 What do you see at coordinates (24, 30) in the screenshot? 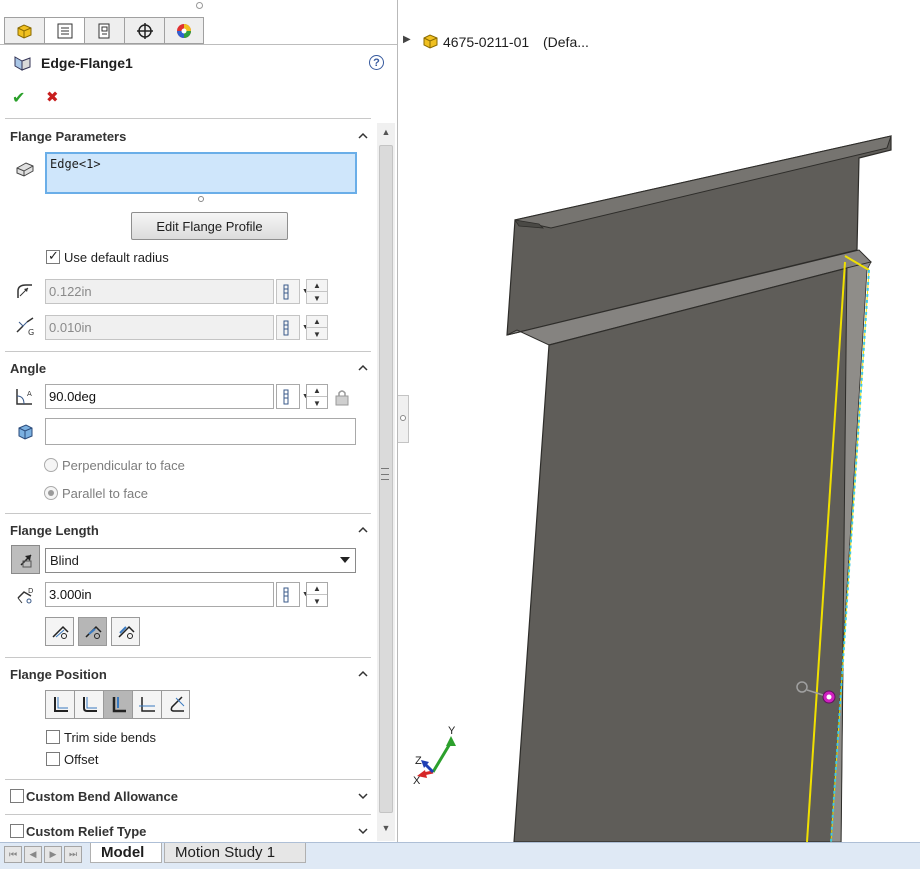
I see `tab-feature-manager` at bounding box center [24, 30].